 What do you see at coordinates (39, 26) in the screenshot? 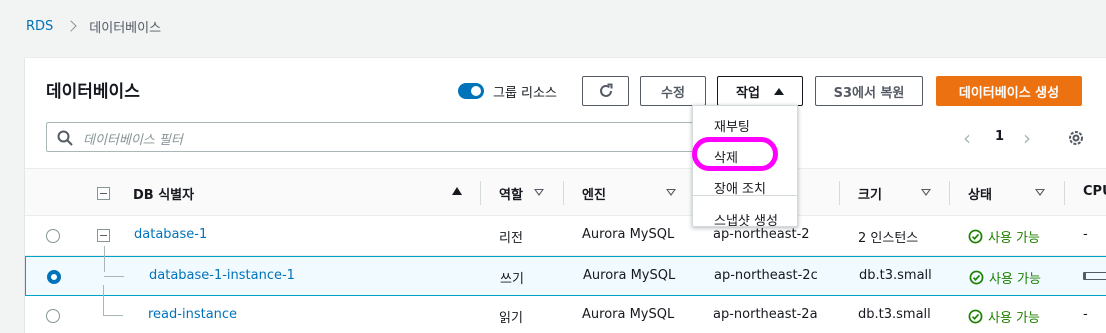
I see `breadcrumb-rds-link: RDS` at bounding box center [39, 26].